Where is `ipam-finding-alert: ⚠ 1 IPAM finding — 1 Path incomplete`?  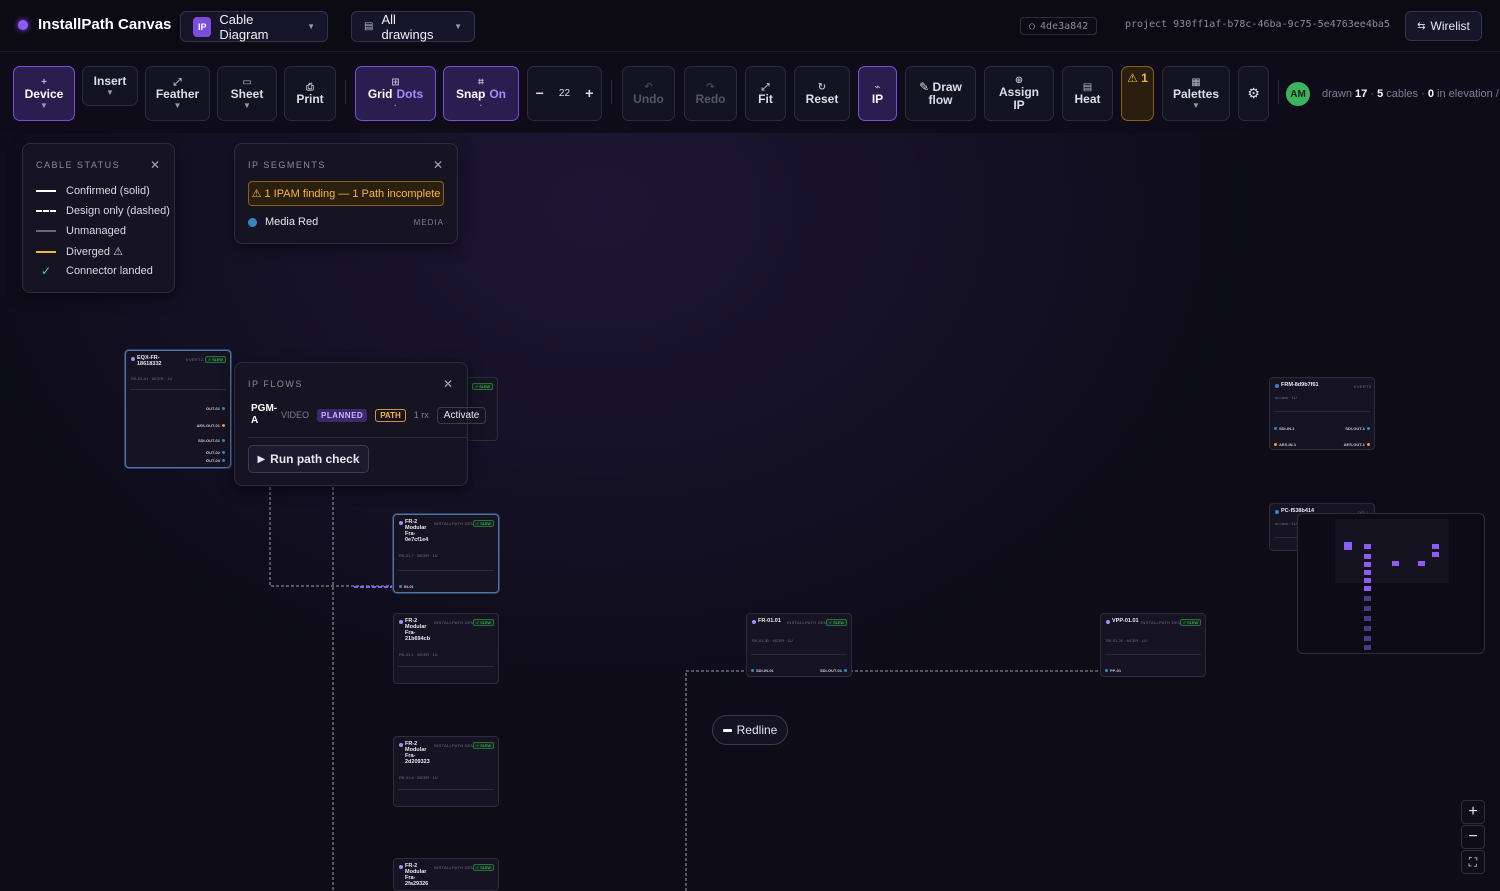
ipam-finding-alert: ⚠ 1 IPAM finding — 1 Path incomplete is located at coordinates (346, 193).